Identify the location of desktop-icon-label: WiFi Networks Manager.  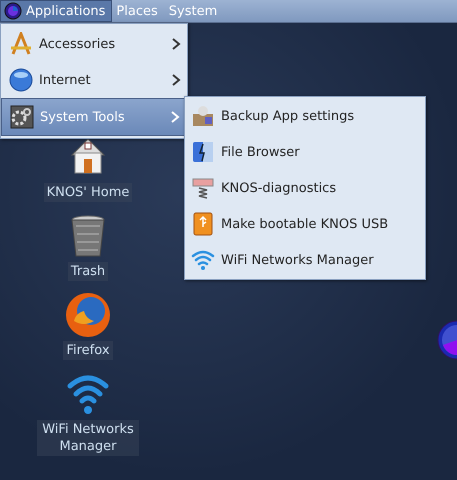
(88, 438).